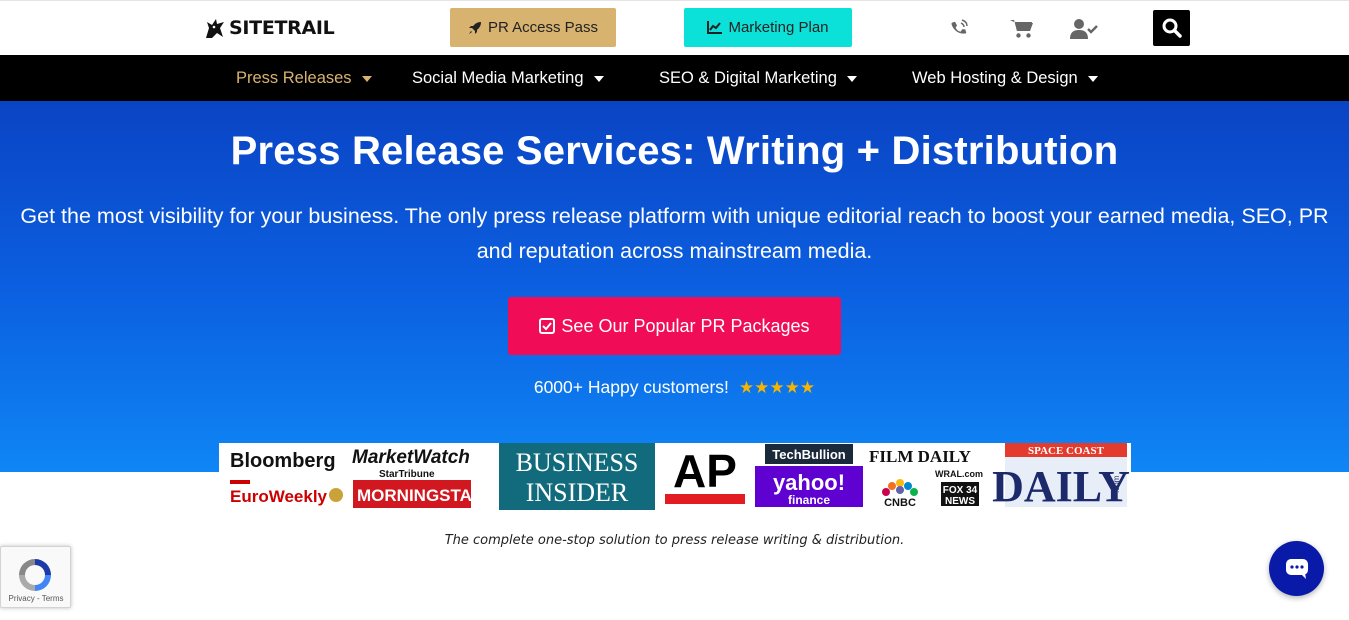  I want to click on phone-icon, so click(959, 29).